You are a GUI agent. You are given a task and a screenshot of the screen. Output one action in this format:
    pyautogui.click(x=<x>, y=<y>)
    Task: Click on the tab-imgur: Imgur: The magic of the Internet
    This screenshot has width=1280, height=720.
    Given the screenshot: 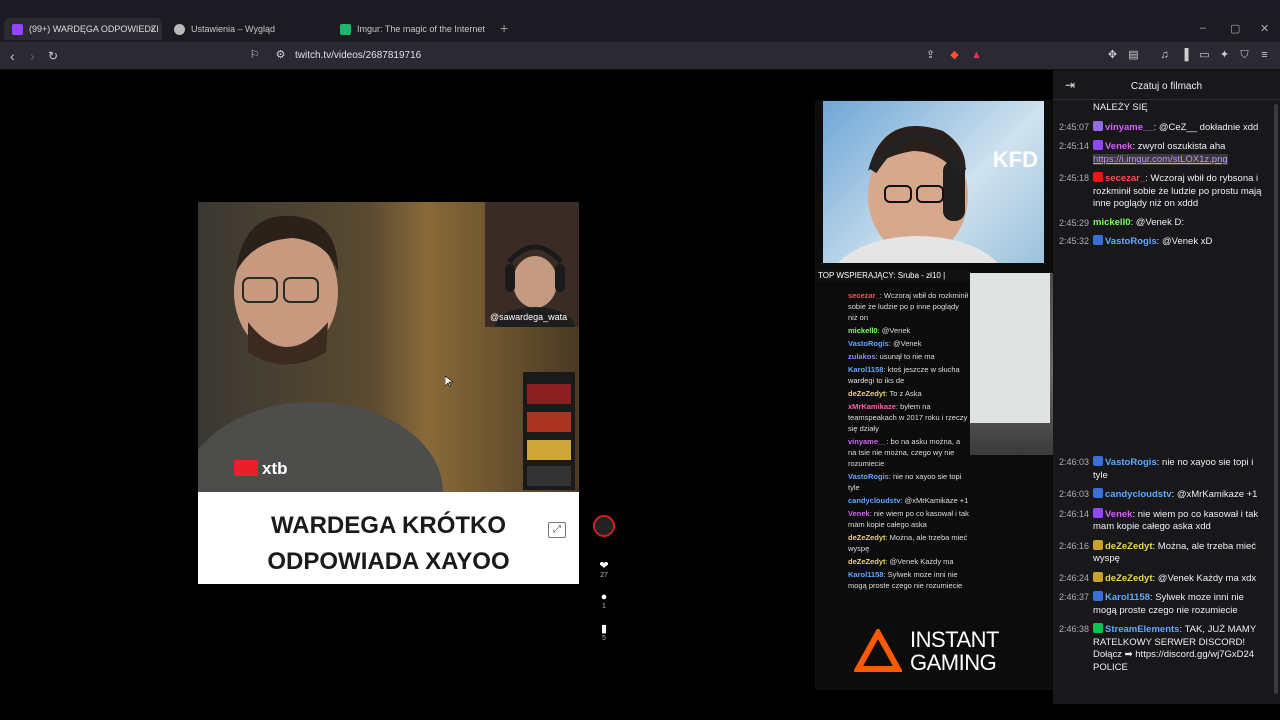 What is the action you would take?
    pyautogui.click(x=414, y=29)
    